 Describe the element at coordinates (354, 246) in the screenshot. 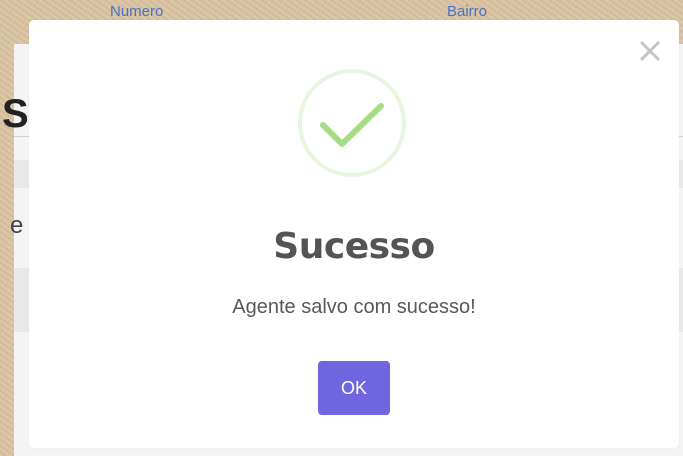

I see `modal-title: Sucesso` at that location.